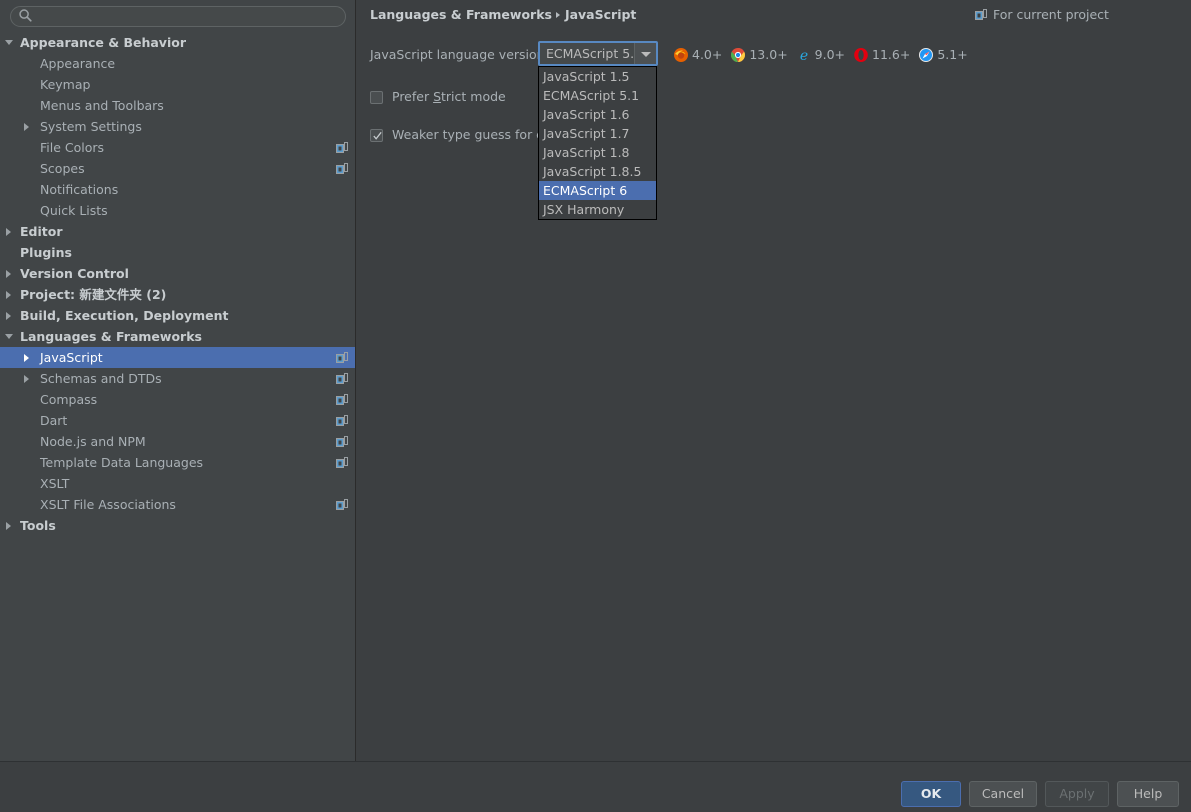 This screenshot has height=812, width=1191. I want to click on sidebar-item-version-control: Version Control, so click(177, 273).